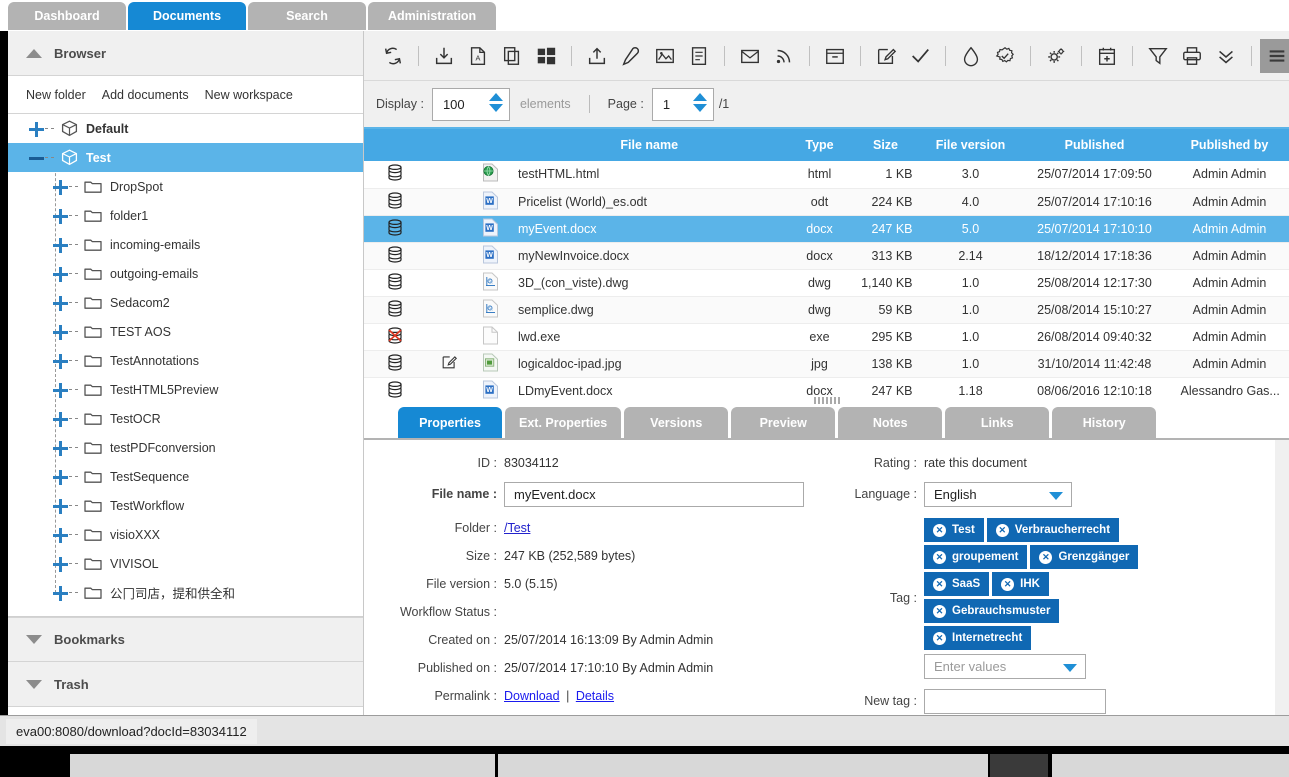 The image size is (1289, 777). What do you see at coordinates (36, 158) in the screenshot?
I see `collapse-minus-icon` at bounding box center [36, 158].